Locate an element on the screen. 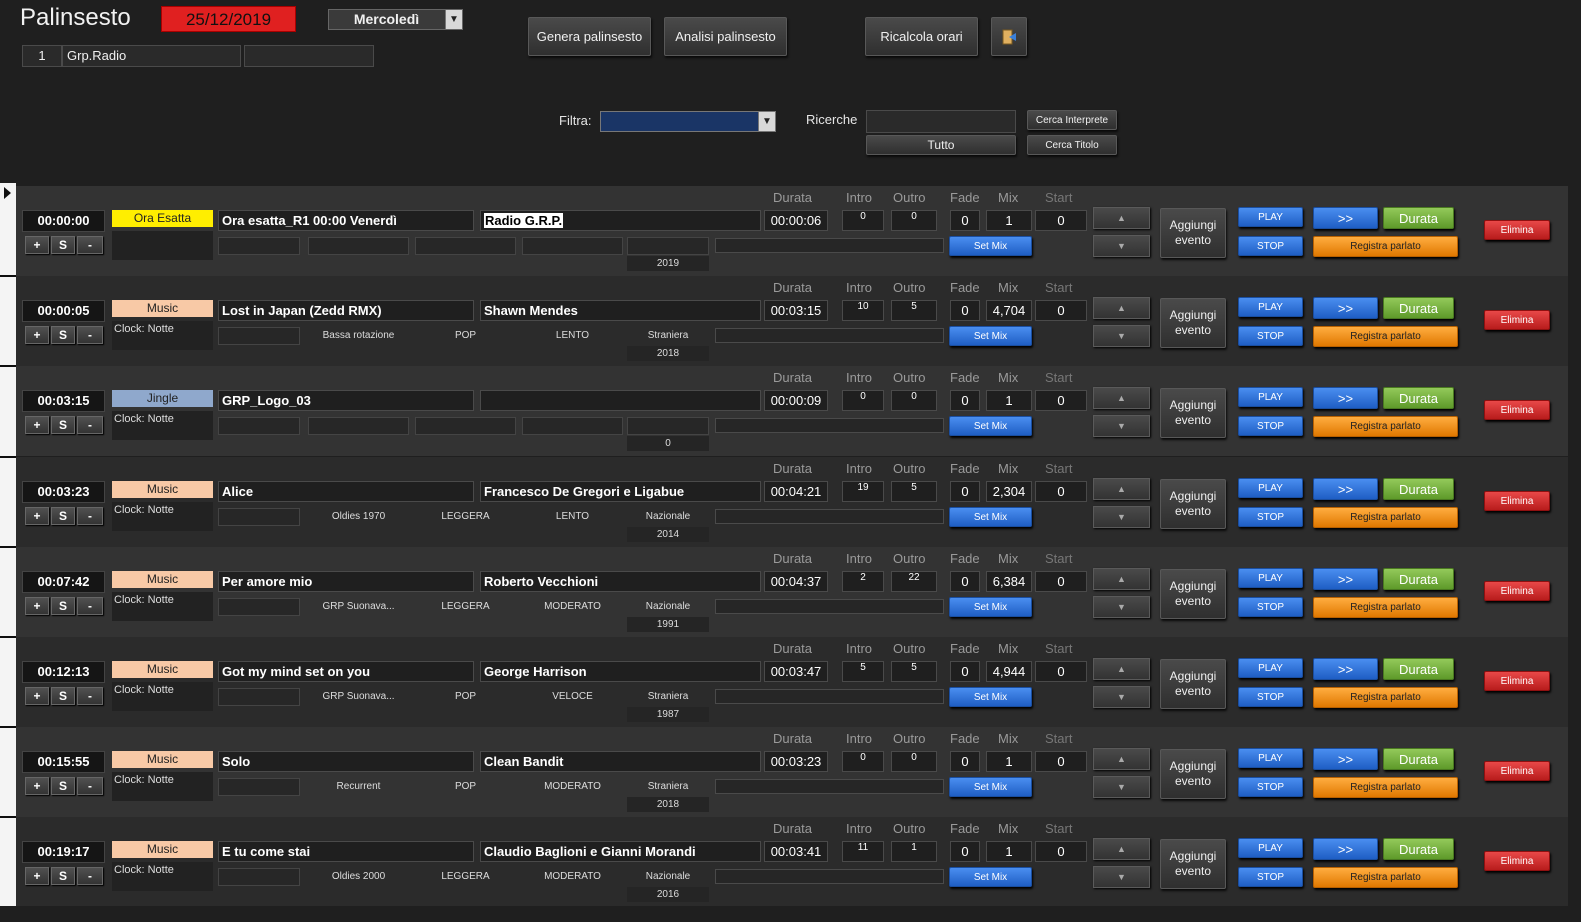  mix-field: 4,944 is located at coordinates (1009, 671).